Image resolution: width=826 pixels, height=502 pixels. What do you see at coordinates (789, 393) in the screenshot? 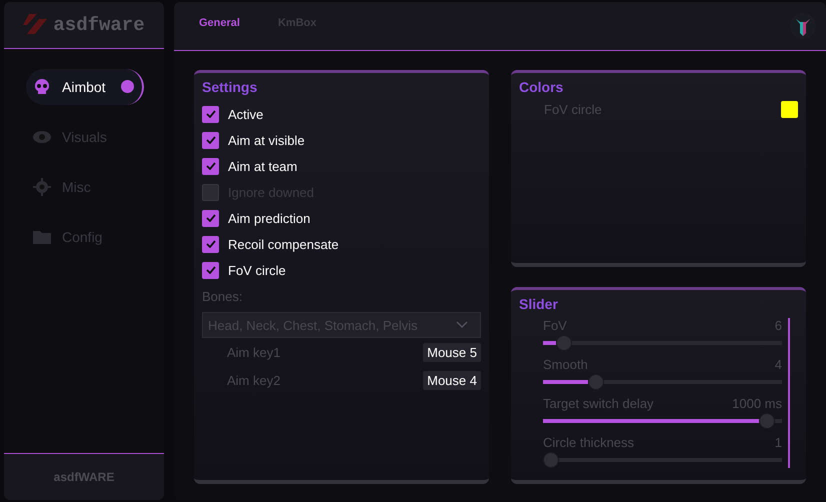
I see `scrollbar` at bounding box center [789, 393].